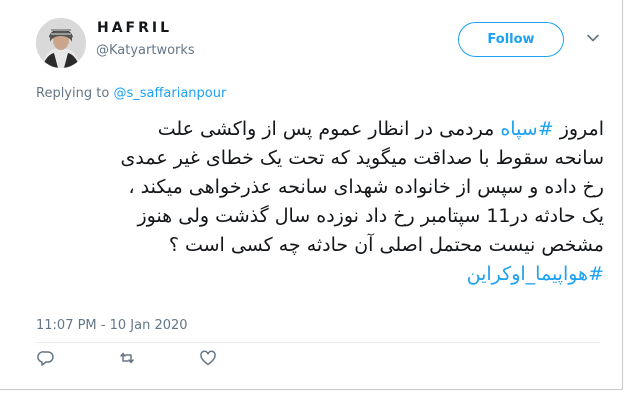 Image resolution: width=626 pixels, height=393 pixels. What do you see at coordinates (134, 28) in the screenshot?
I see `display-name: HAFRIL` at bounding box center [134, 28].